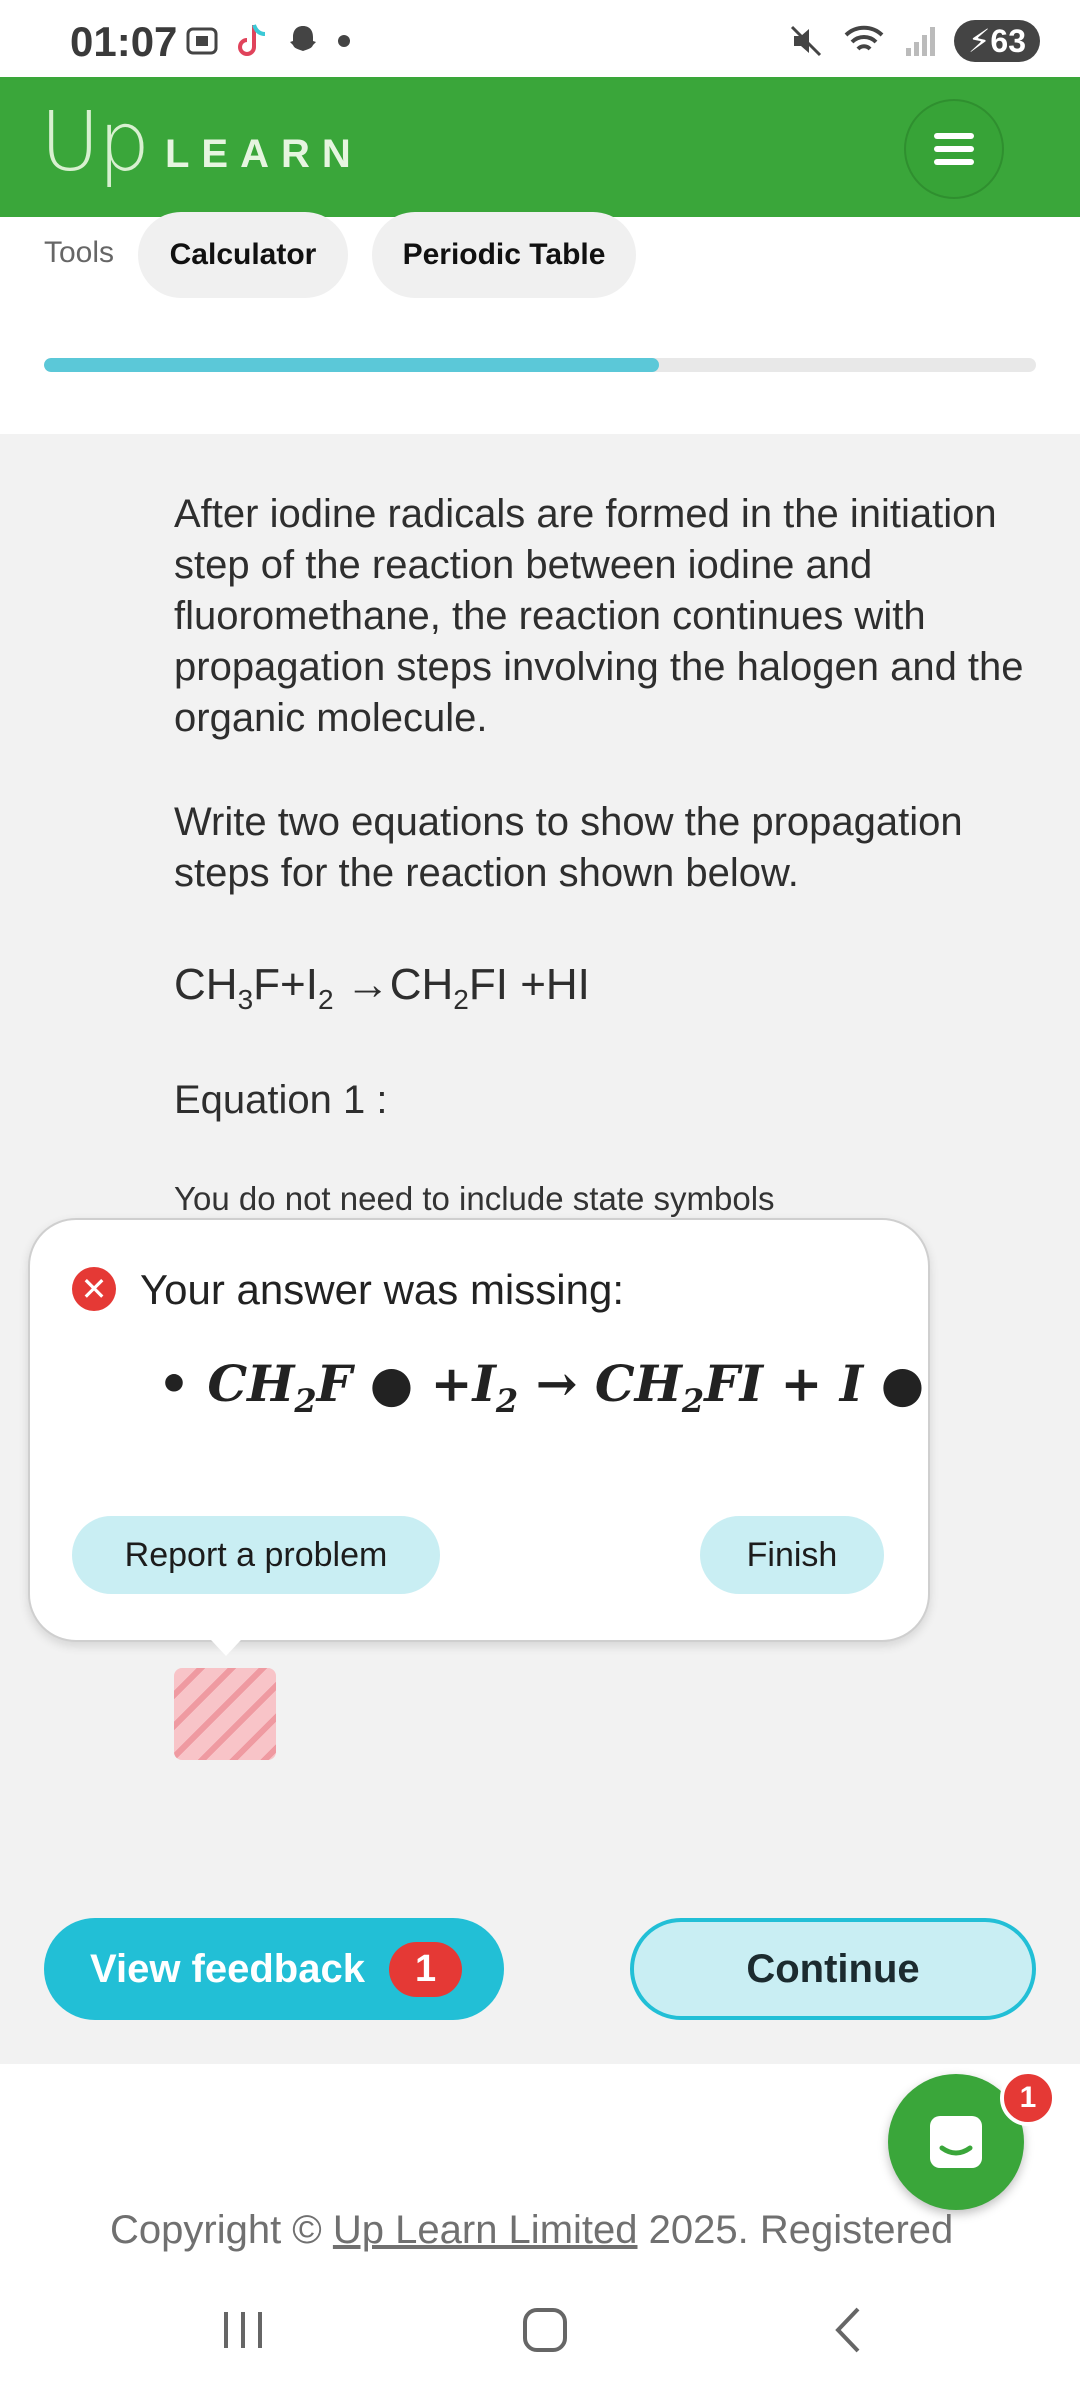  I want to click on answer-input-incorrect, so click(225, 1714).